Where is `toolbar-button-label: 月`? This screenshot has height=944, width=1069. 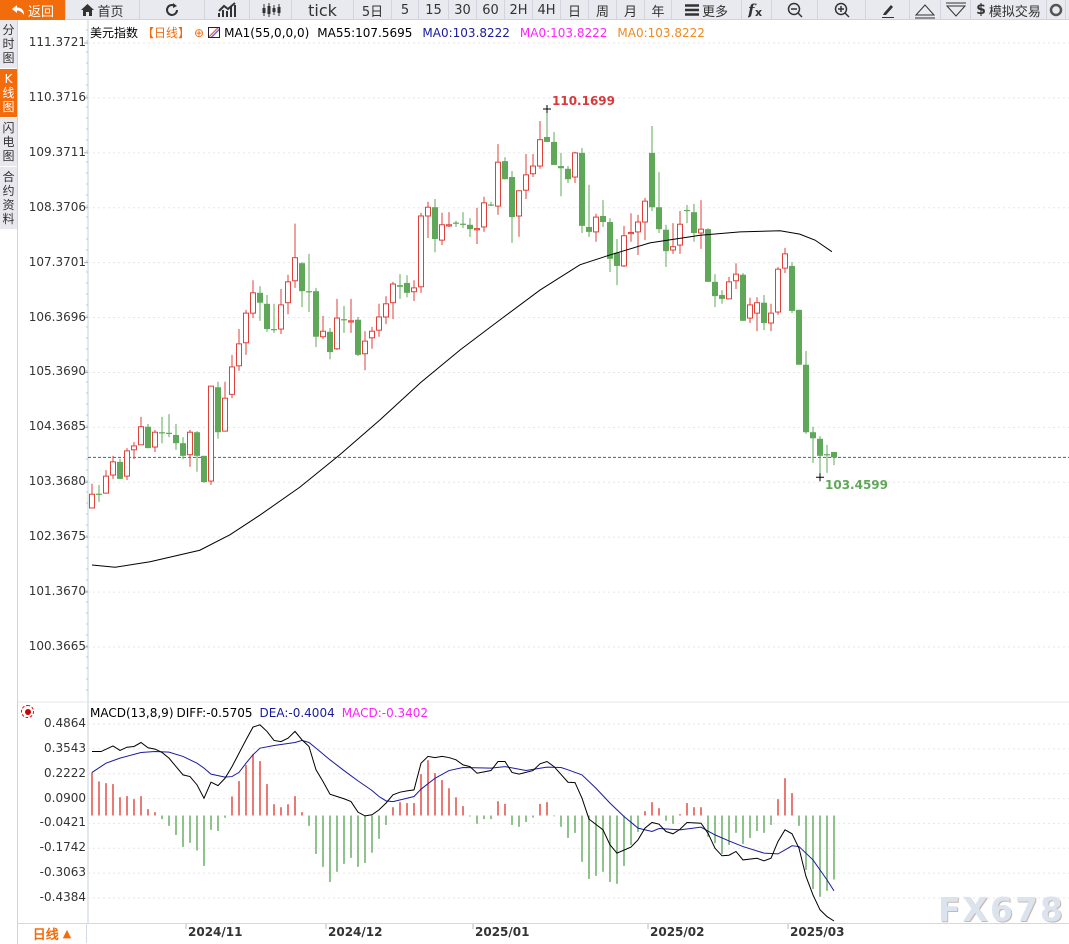 toolbar-button-label: 月 is located at coordinates (630, 12).